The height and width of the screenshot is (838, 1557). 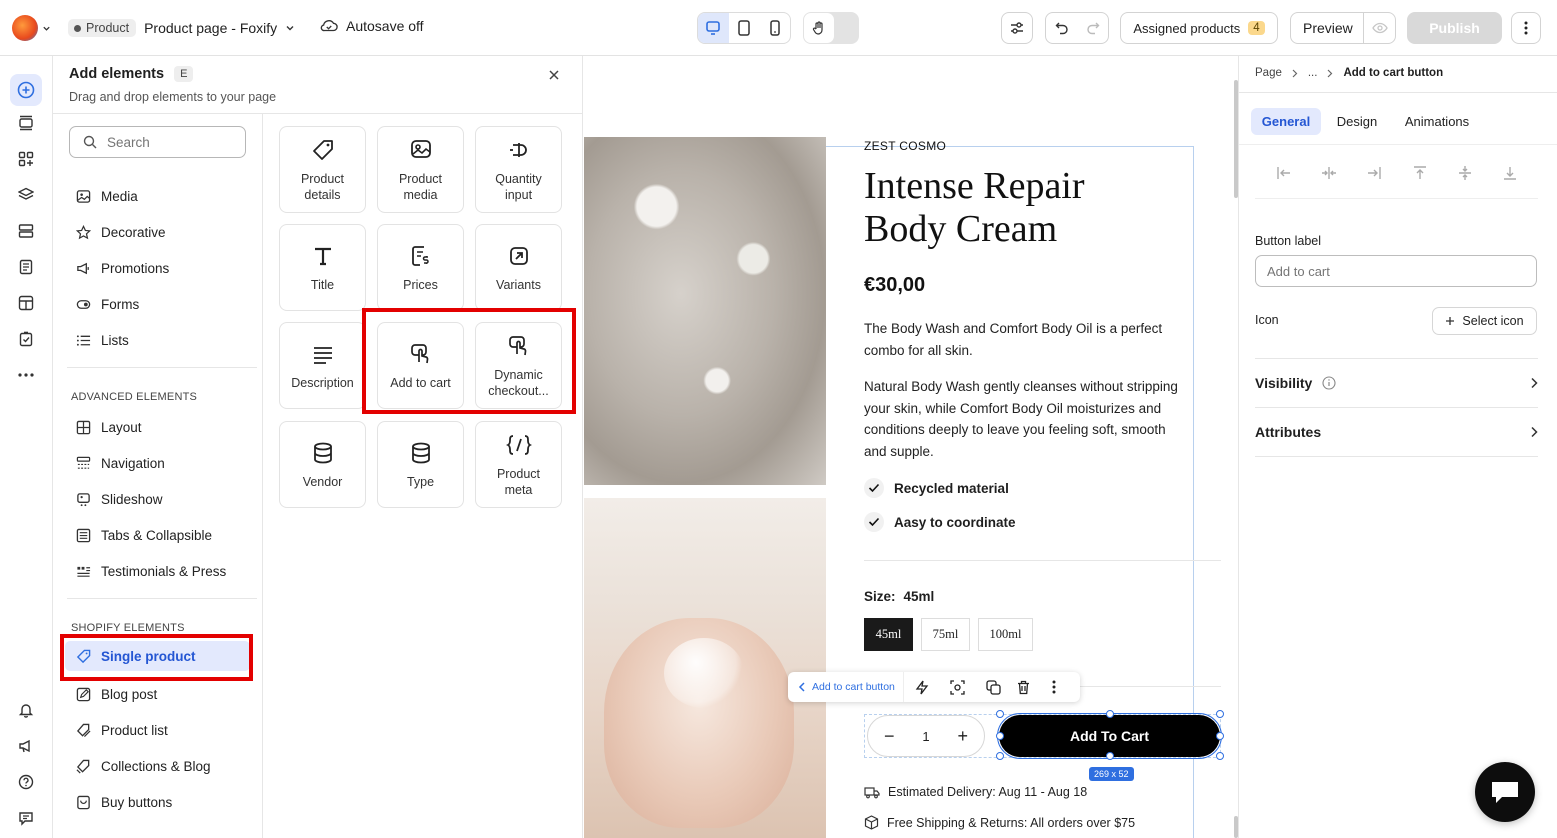 I want to click on quantity-value: 1, so click(x=925, y=736).